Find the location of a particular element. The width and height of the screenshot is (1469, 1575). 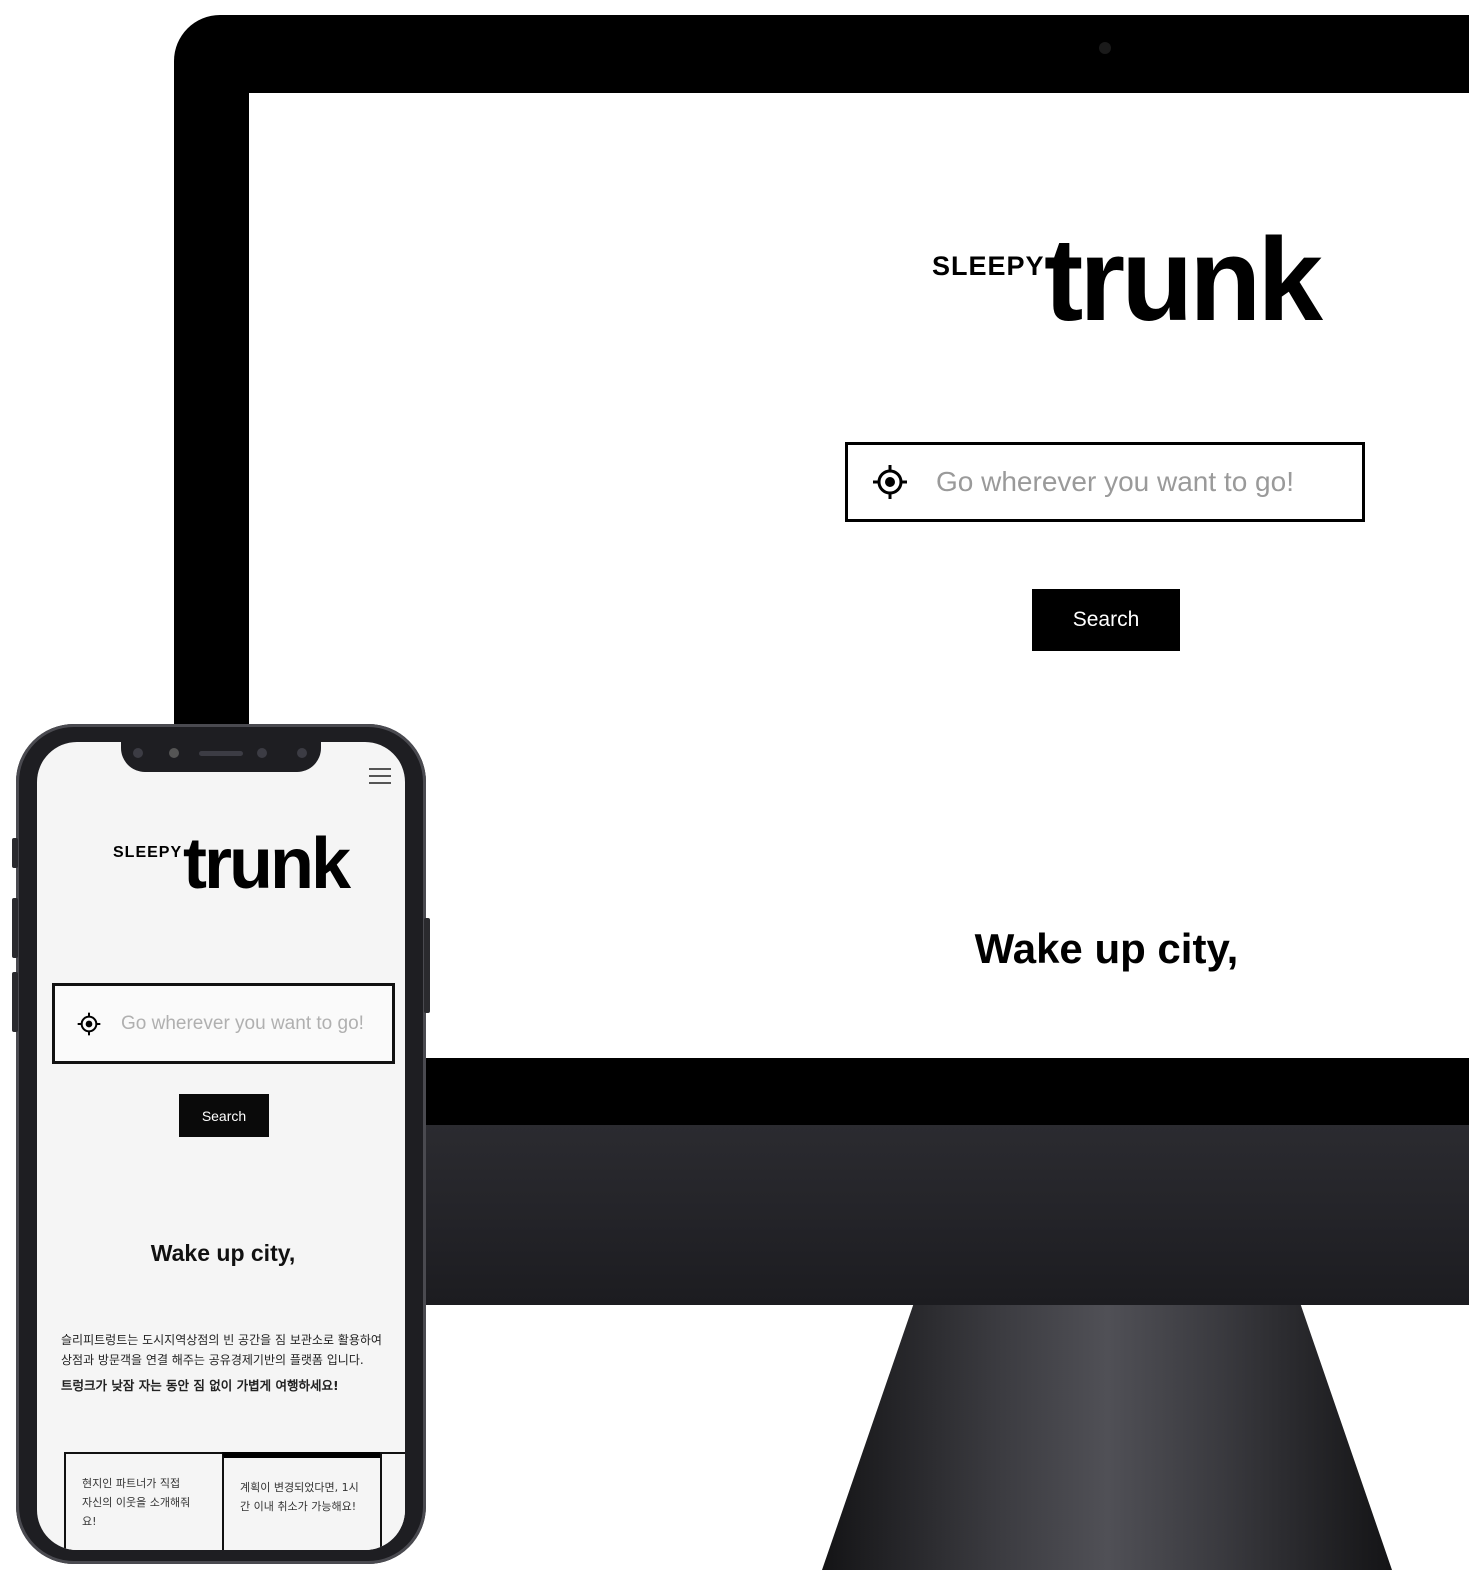

feature-card-text: 계획이 변경되었다면, 1시간 이내 취소가 가능해요! is located at coordinates (299, 1497).